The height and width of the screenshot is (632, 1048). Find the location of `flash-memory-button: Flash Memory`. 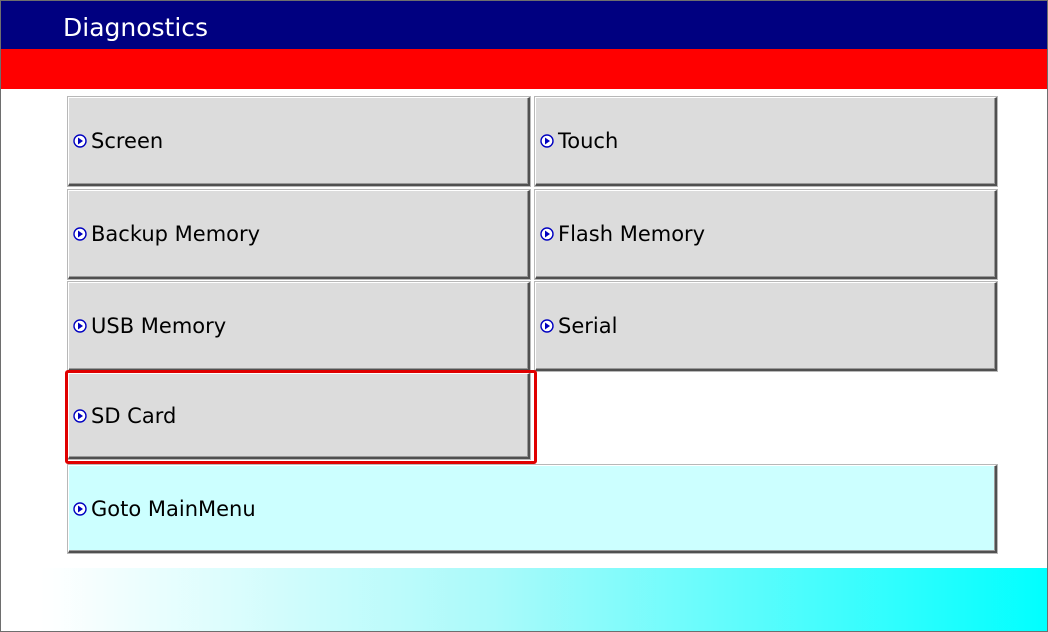

flash-memory-button: Flash Memory is located at coordinates (766, 234).